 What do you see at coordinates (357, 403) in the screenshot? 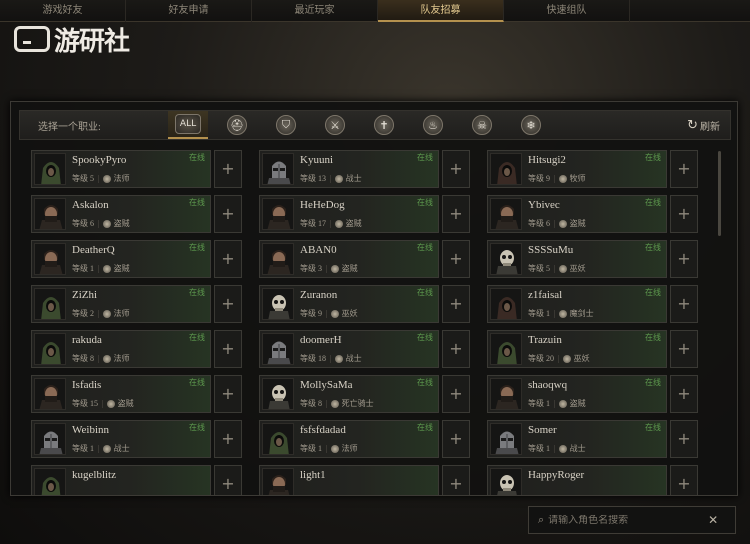
I see `player-class: 死亡骑士` at bounding box center [357, 403].